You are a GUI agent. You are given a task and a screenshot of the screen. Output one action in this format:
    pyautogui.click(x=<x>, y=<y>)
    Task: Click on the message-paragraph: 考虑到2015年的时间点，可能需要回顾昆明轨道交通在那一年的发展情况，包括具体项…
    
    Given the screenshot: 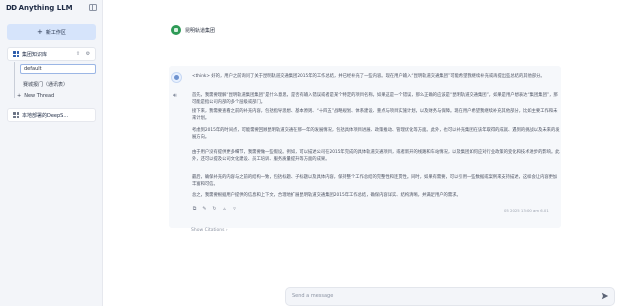 What is the action you would take?
    pyautogui.click(x=376, y=134)
    